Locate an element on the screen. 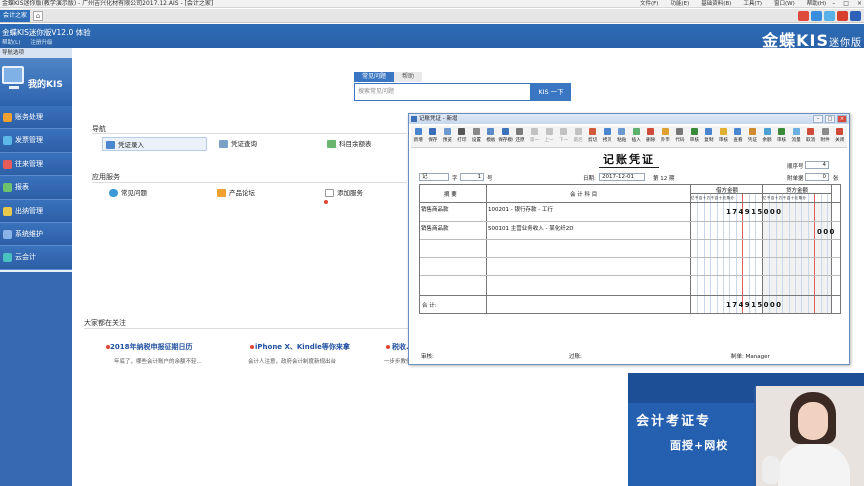  toolbar-button: 凭证 is located at coordinates (752, 136).